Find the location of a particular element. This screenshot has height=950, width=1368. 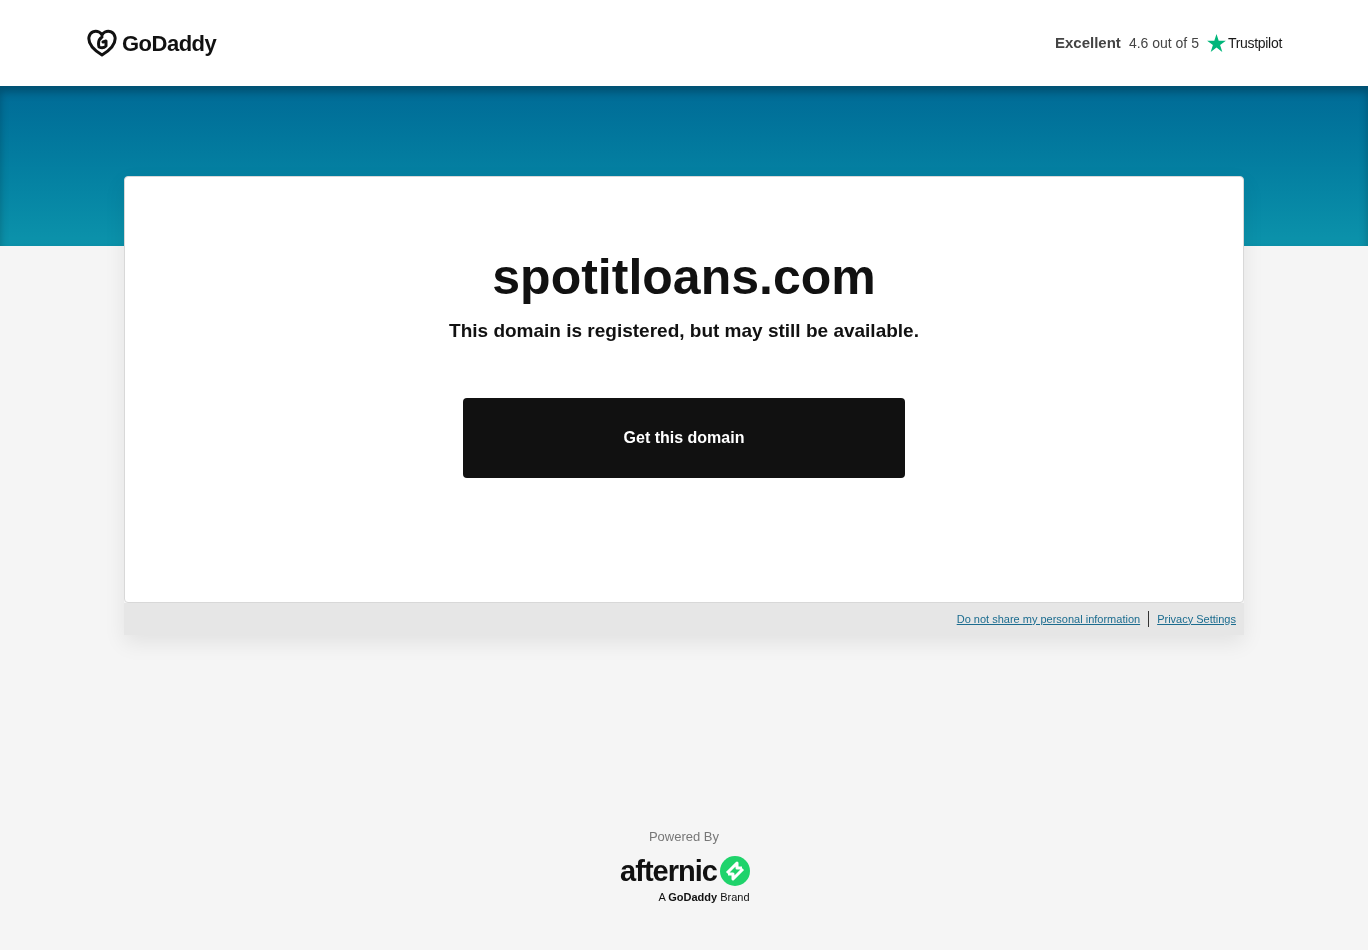

powered-by-label: Powered By is located at coordinates (684, 837).